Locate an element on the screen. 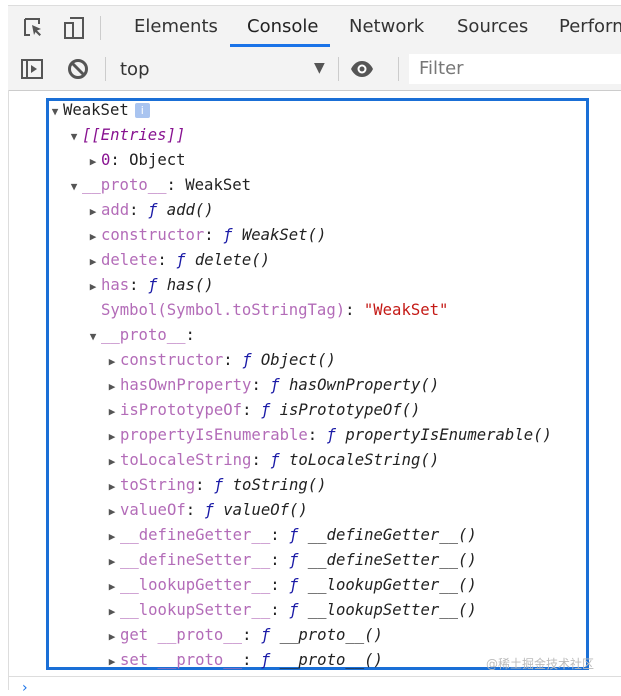  tree-row: ▼ __proto__: WeakSet is located at coordinates (158, 185).